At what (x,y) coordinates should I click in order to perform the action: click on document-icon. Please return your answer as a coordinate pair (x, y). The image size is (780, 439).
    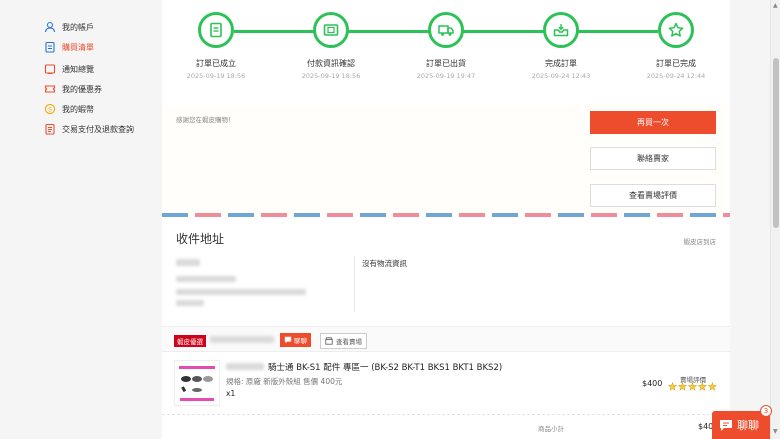
    Looking at the image, I should click on (50, 129).